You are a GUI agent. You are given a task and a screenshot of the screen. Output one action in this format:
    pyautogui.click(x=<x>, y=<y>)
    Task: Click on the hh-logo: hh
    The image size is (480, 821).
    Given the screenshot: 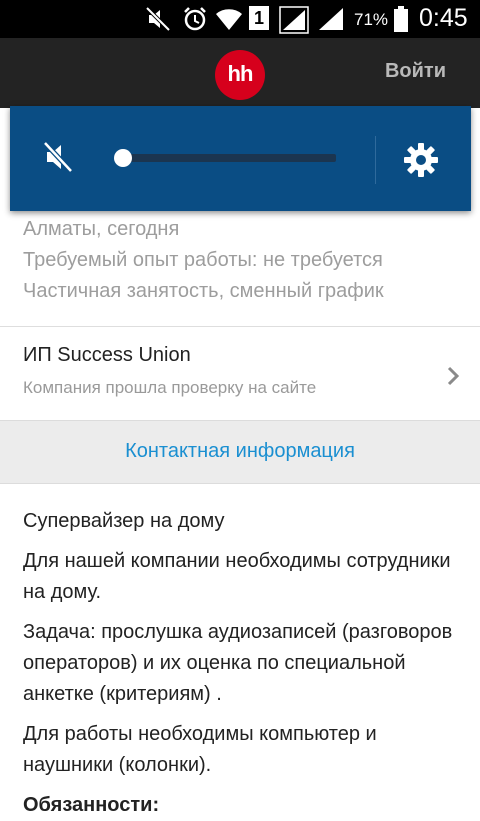 What is the action you would take?
    pyautogui.click(x=240, y=75)
    